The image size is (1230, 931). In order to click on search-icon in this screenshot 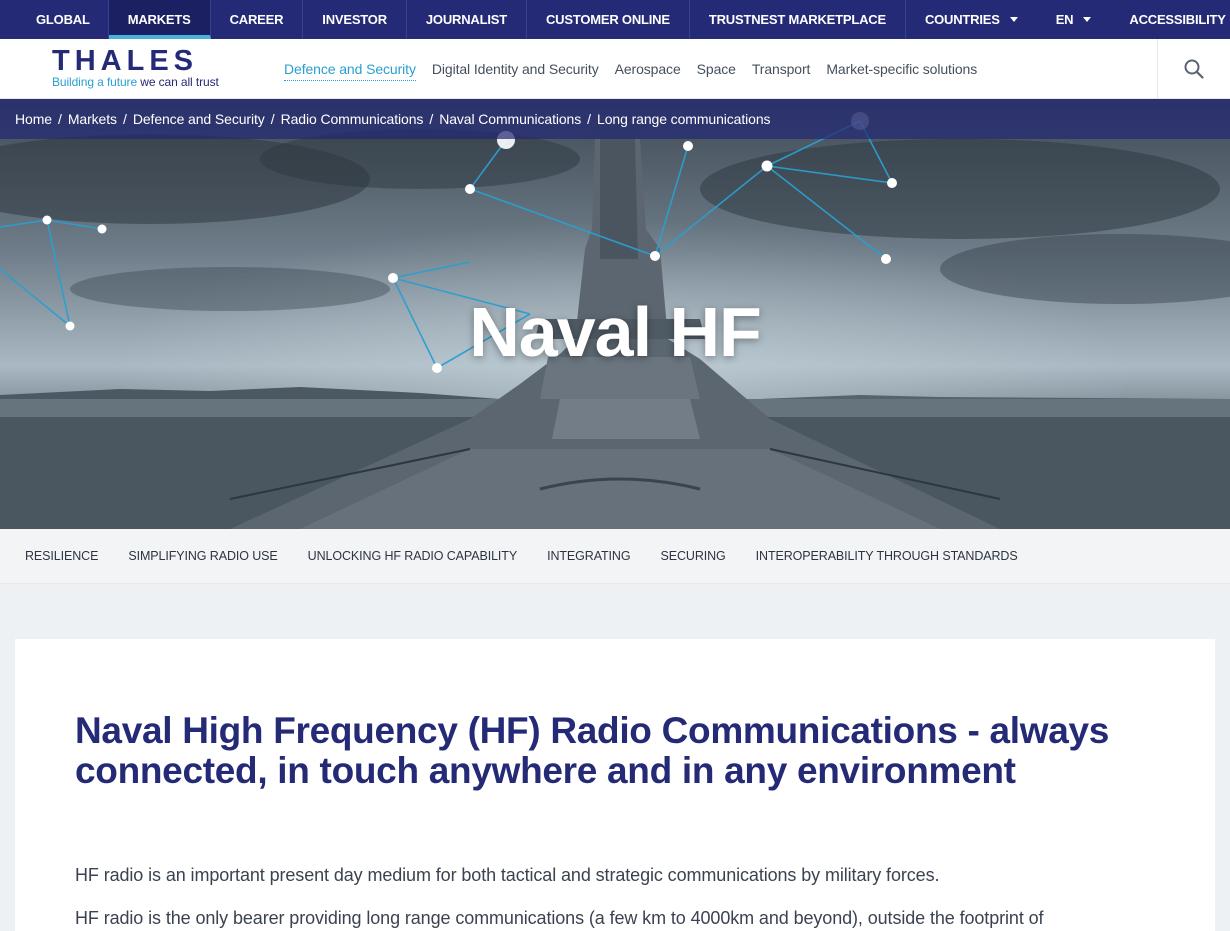, I will do `click(1194, 69)`.